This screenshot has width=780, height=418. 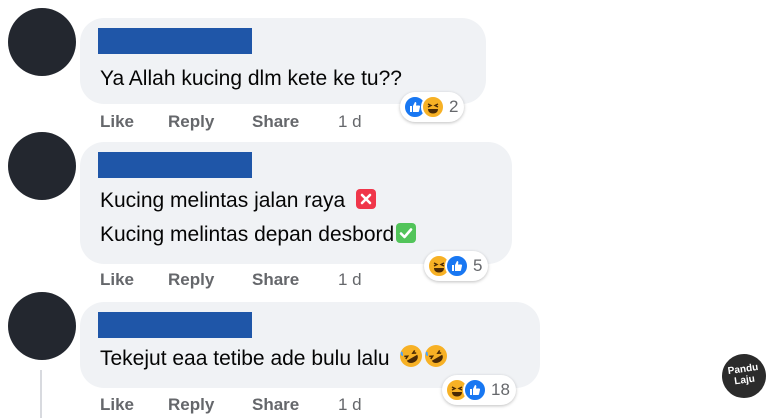 I want to click on cross-mark-icon, so click(x=365, y=199).